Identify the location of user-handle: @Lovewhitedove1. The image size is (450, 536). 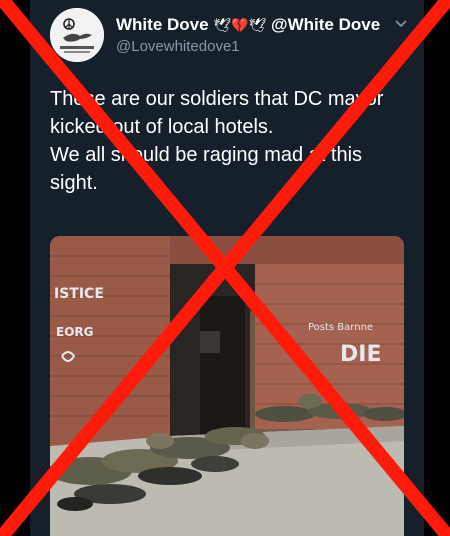
(178, 46).